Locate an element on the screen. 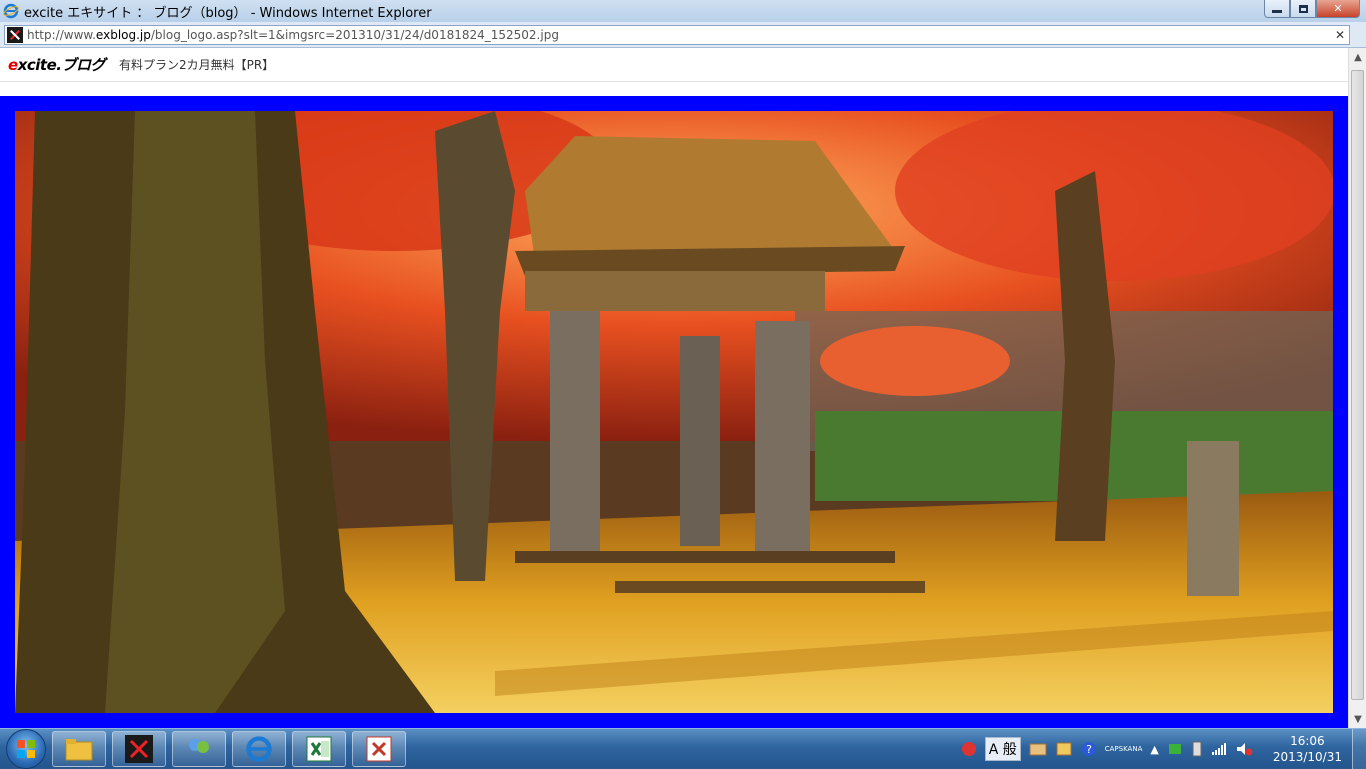  taskbar-messenger is located at coordinates (199, 748).